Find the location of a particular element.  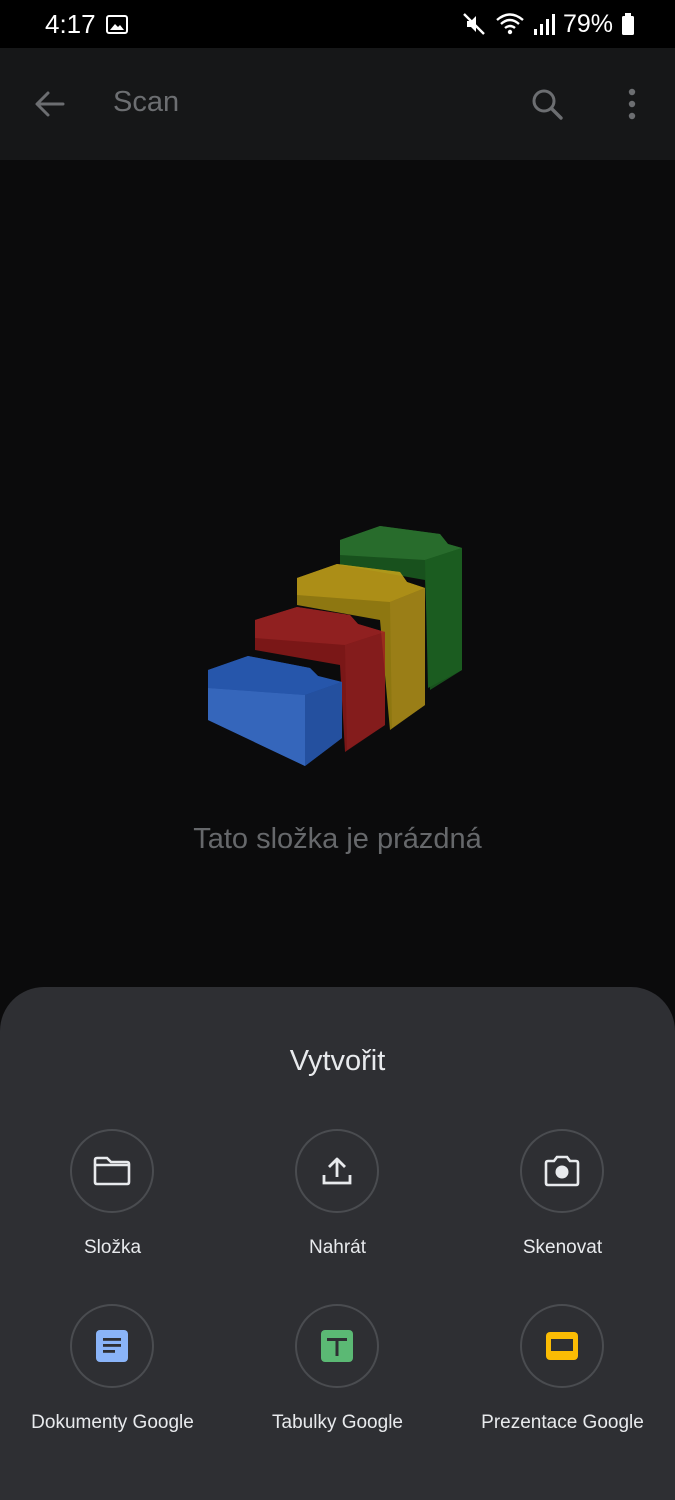

google-slides-icon is located at coordinates (562, 1346).